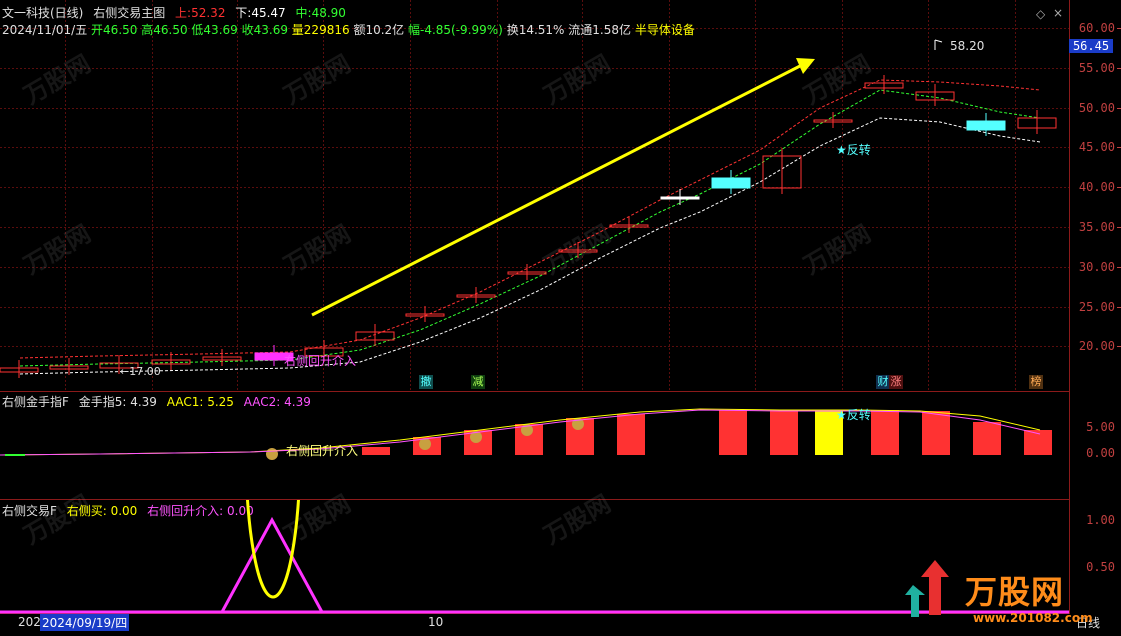  Describe the element at coordinates (1091, 46) in the screenshot. I see `current-price-label: 56.45` at that location.